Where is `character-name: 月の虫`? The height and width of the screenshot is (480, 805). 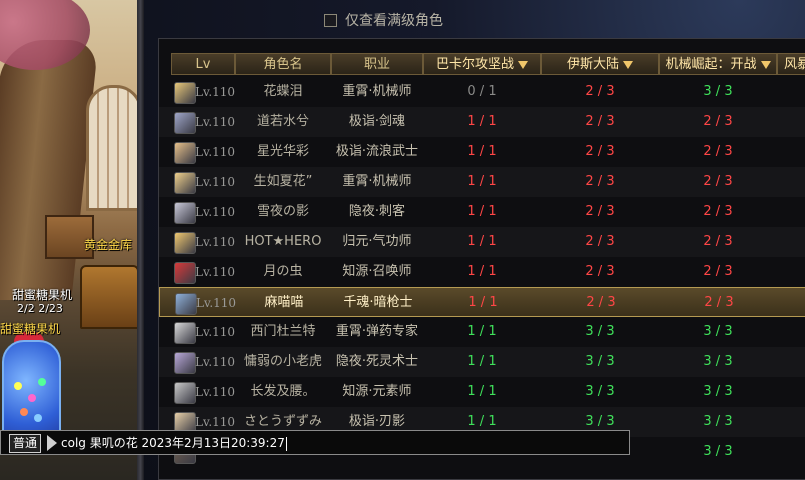
character-name: 月の虫 is located at coordinates (283, 271).